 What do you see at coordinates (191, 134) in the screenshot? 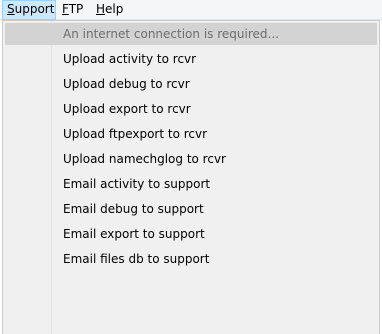
I see `menu-item-upload-ftpexport: Upload ftpexport to rcvr` at bounding box center [191, 134].